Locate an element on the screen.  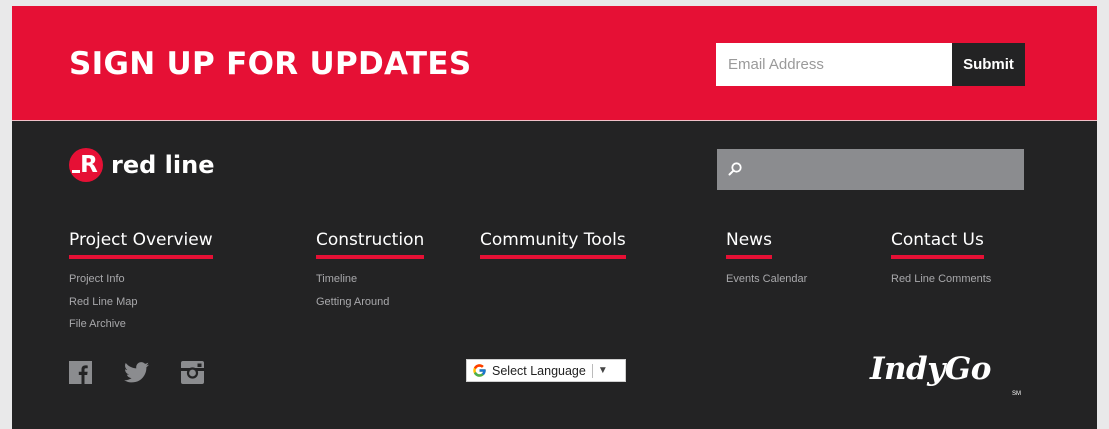
nav-heading-construction: Construction is located at coordinates (370, 244).